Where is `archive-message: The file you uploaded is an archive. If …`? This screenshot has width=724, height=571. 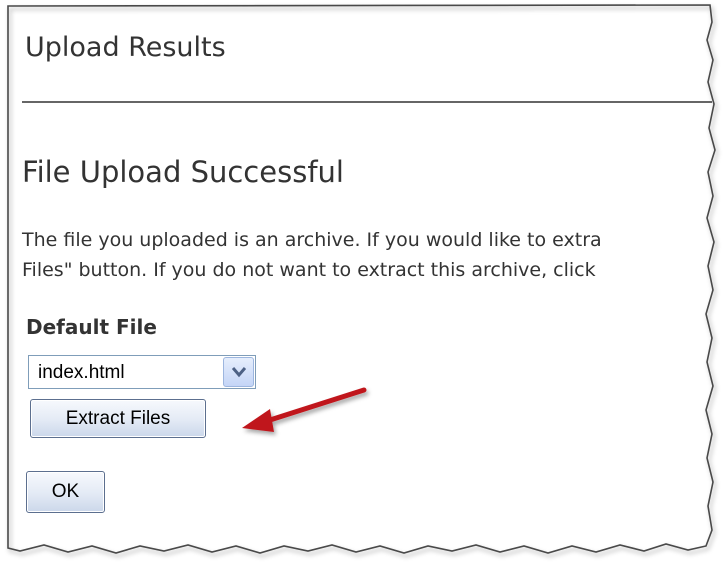 archive-message: The file you uploaded is an archive. If … is located at coordinates (312, 255).